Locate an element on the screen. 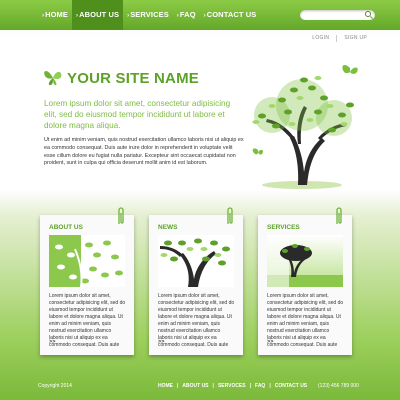 The height and width of the screenshot is (400, 400). footer-phone: (123) 456 789 000 is located at coordinates (338, 386).